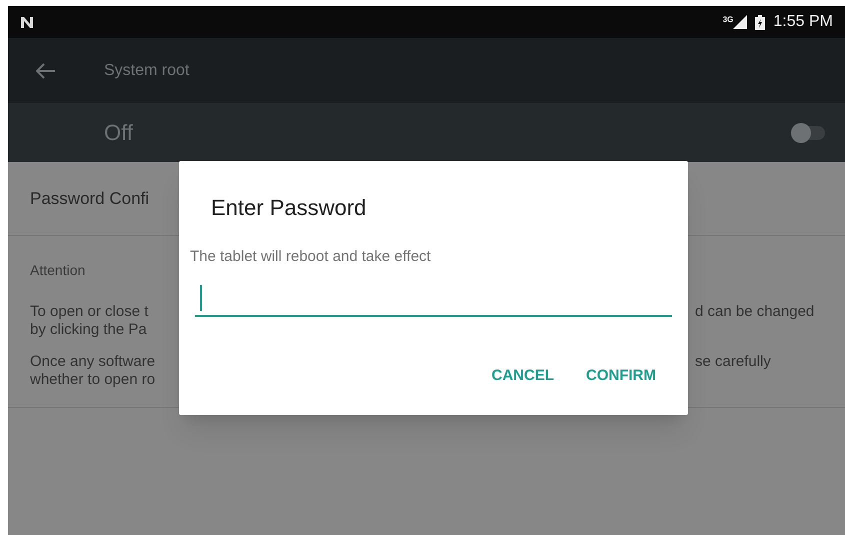 This screenshot has width=845, height=535. Describe the element at coordinates (289, 208) in the screenshot. I see `dialog-title: Enter Password` at that location.